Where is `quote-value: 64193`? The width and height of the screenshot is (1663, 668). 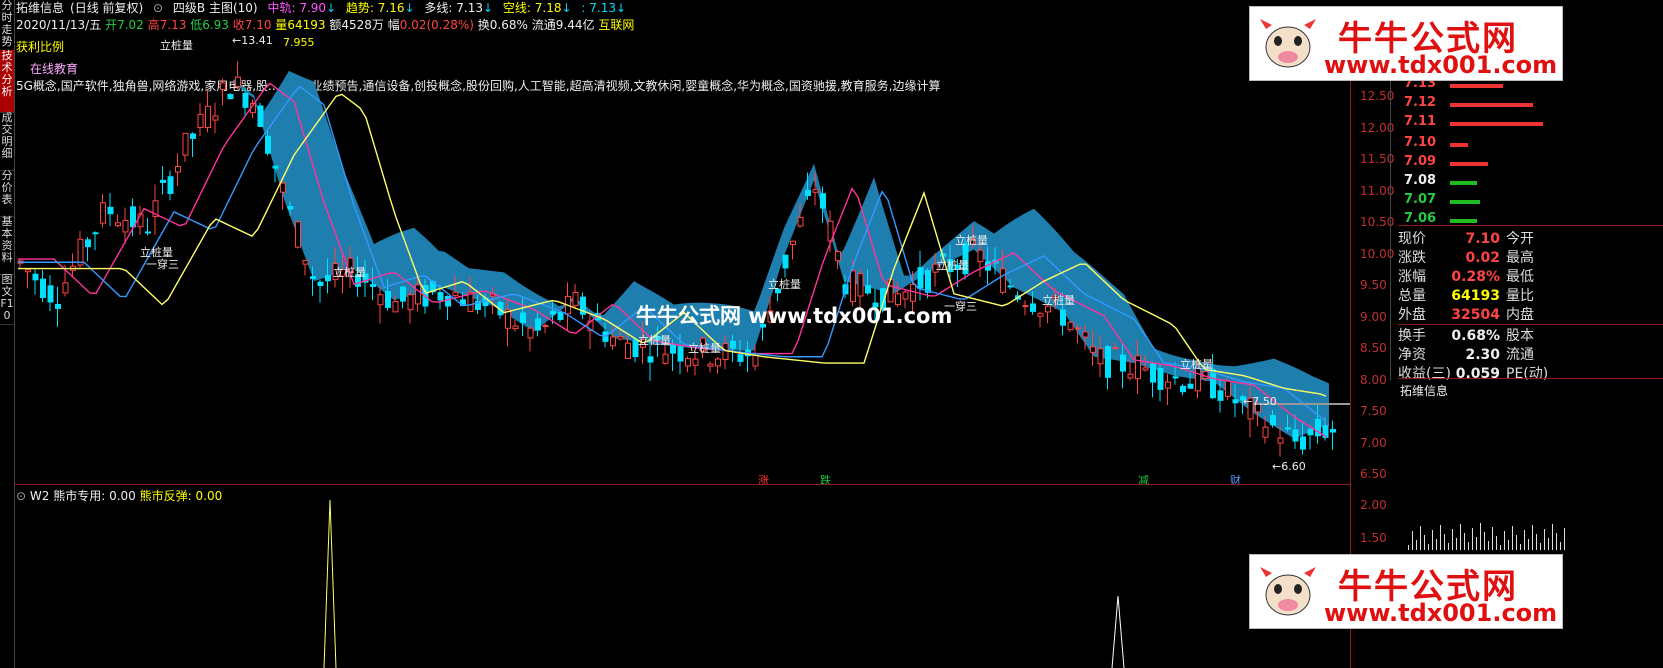
quote-value: 64193 is located at coordinates (1475, 296).